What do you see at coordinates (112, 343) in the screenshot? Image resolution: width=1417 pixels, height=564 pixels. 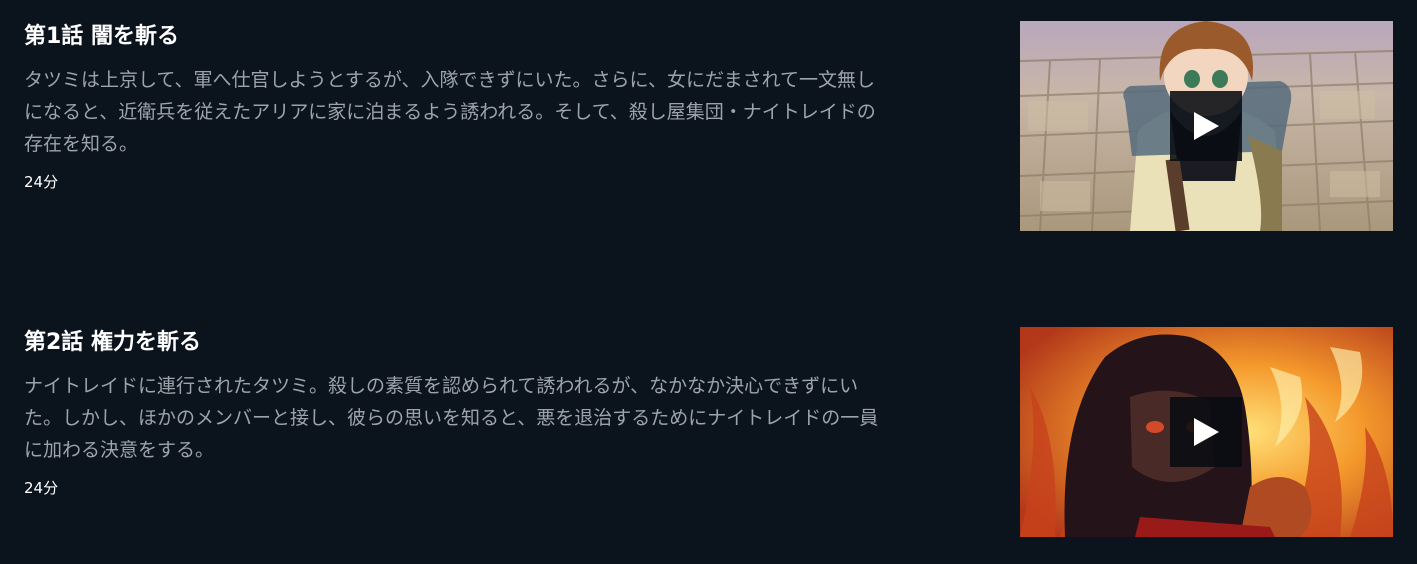 I see `episode-title: 第2話 権力を斬る` at bounding box center [112, 343].